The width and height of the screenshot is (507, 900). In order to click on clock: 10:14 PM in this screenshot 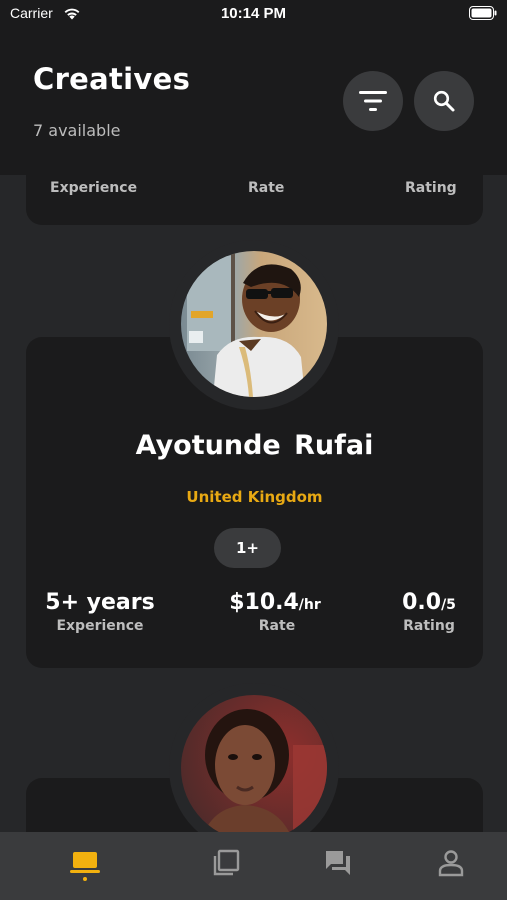, I will do `click(253, 13)`.